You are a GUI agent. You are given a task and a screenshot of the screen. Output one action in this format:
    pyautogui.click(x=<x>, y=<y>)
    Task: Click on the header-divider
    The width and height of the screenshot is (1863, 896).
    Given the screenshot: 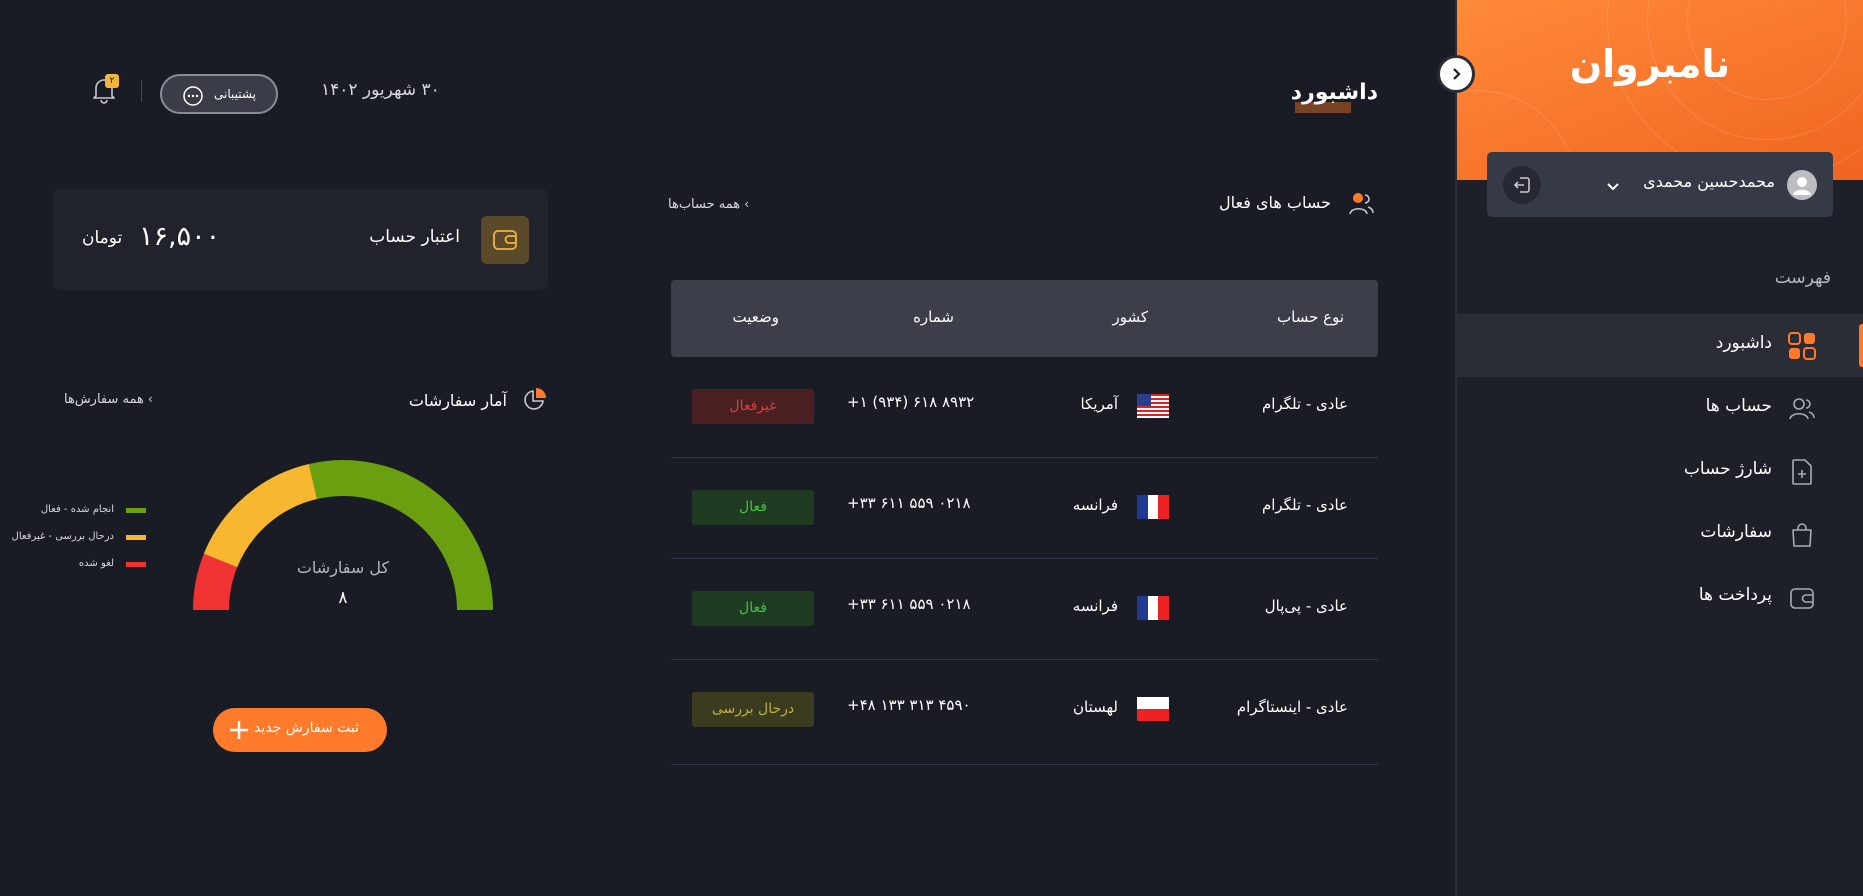 What is the action you would take?
    pyautogui.click(x=141, y=91)
    